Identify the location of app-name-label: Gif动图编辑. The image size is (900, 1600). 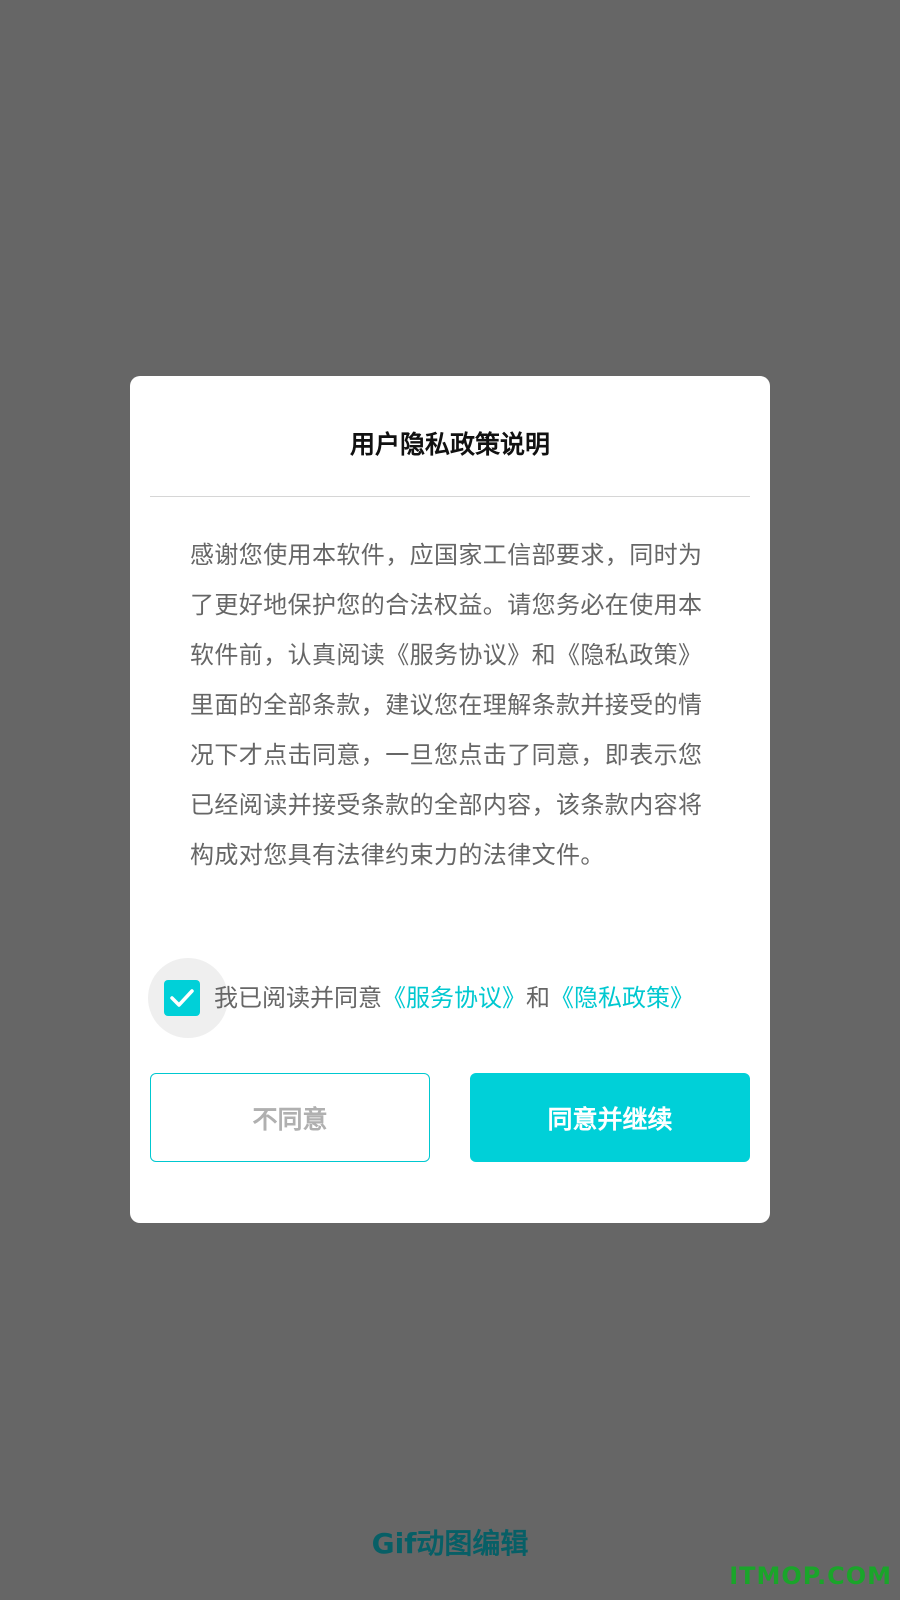
(450, 1543).